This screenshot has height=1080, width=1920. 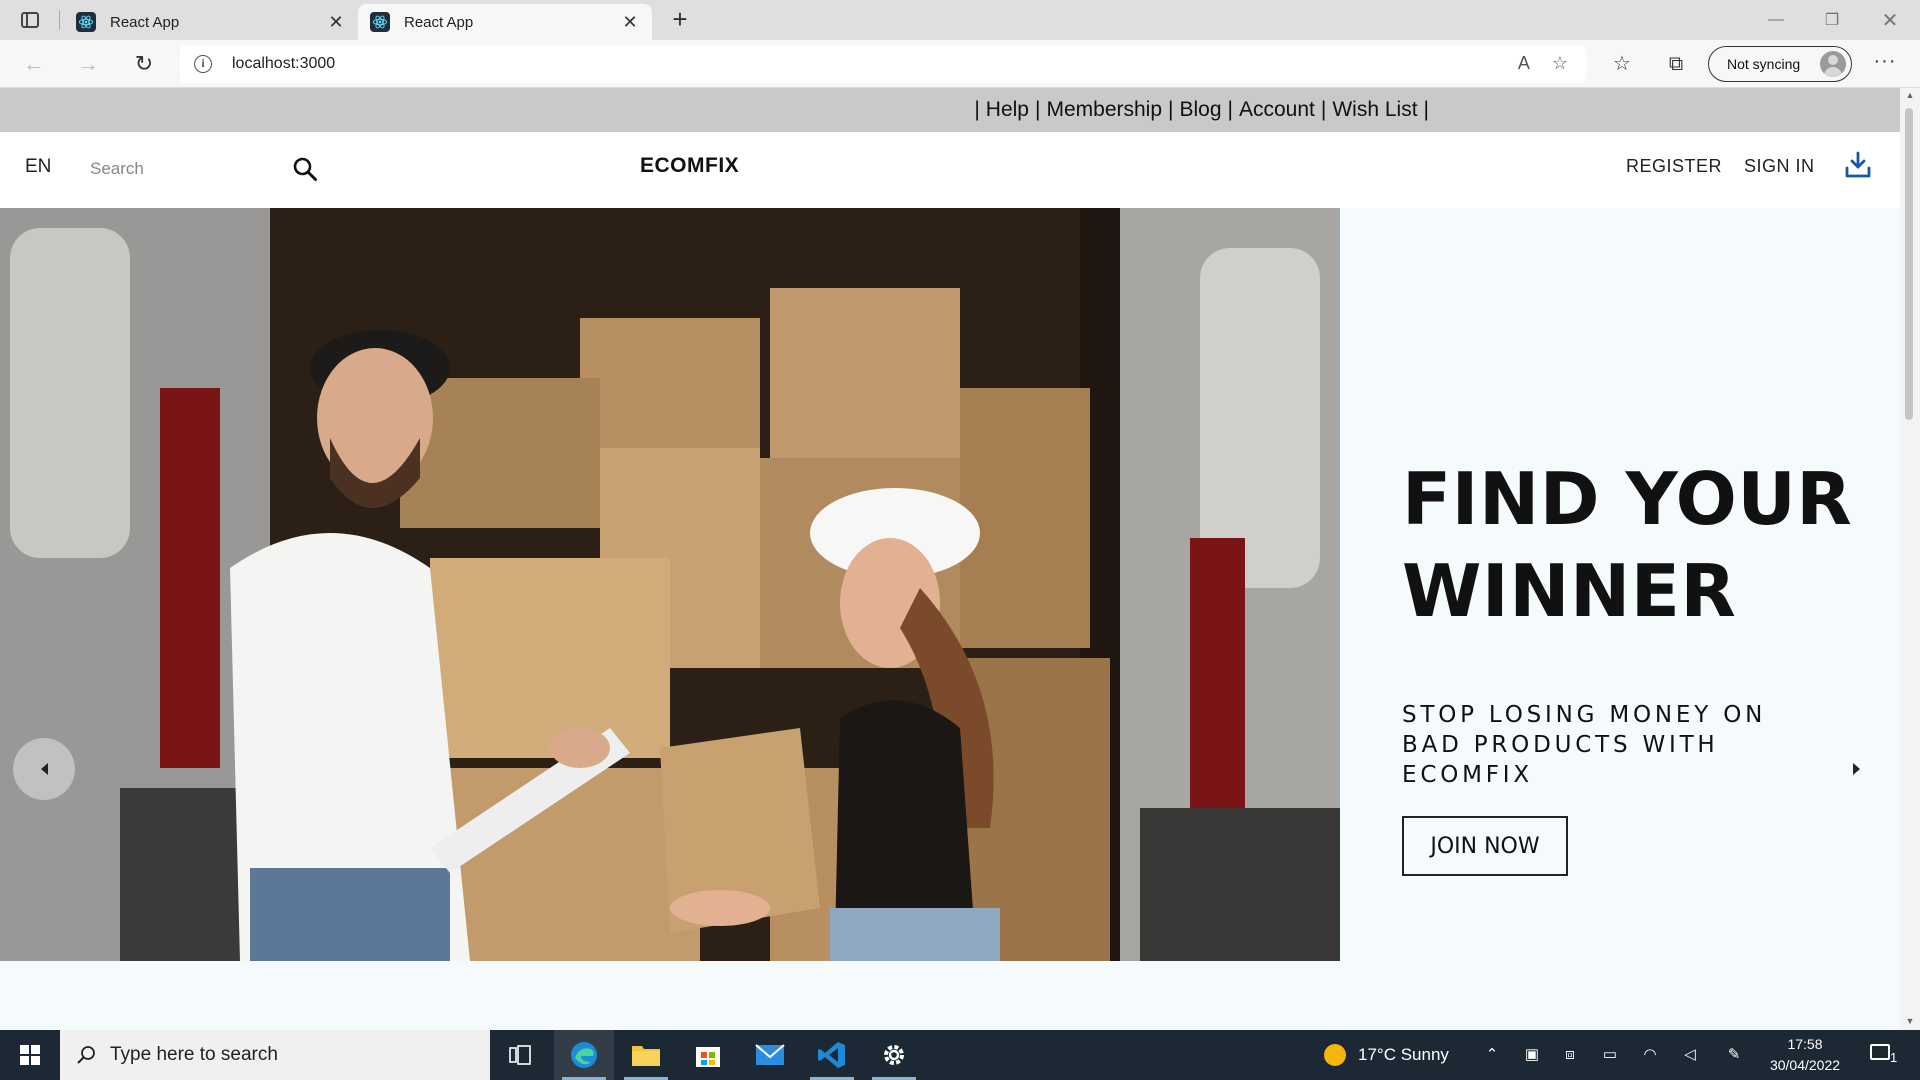 What do you see at coordinates (1910, 559) in the screenshot?
I see `page-scrollbar: ▲ ▼` at bounding box center [1910, 559].